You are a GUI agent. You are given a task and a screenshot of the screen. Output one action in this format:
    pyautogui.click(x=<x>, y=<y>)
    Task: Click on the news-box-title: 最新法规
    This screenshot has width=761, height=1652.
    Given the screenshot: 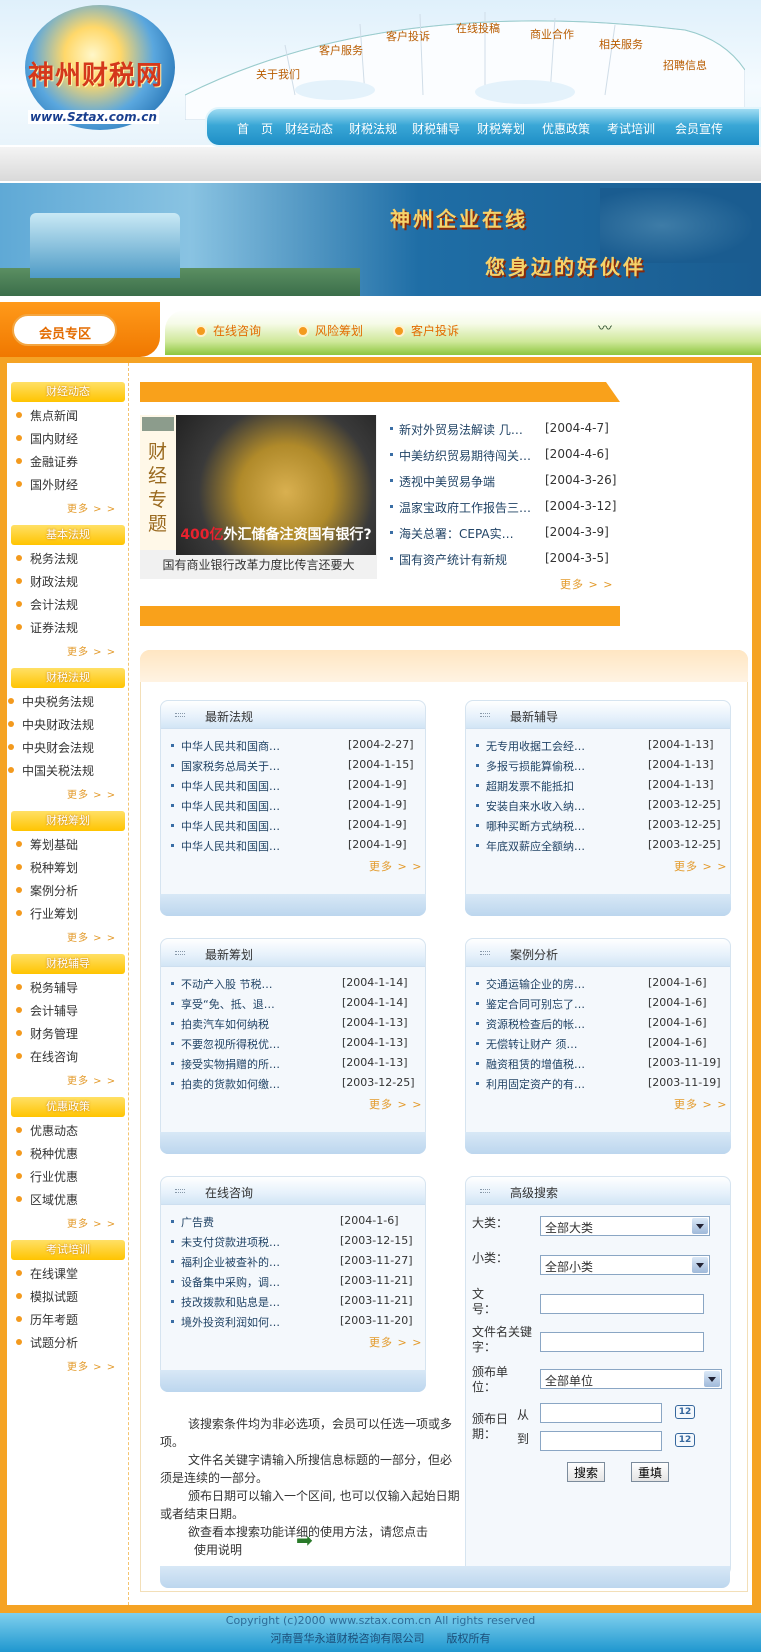 What is the action you would take?
    pyautogui.click(x=229, y=716)
    